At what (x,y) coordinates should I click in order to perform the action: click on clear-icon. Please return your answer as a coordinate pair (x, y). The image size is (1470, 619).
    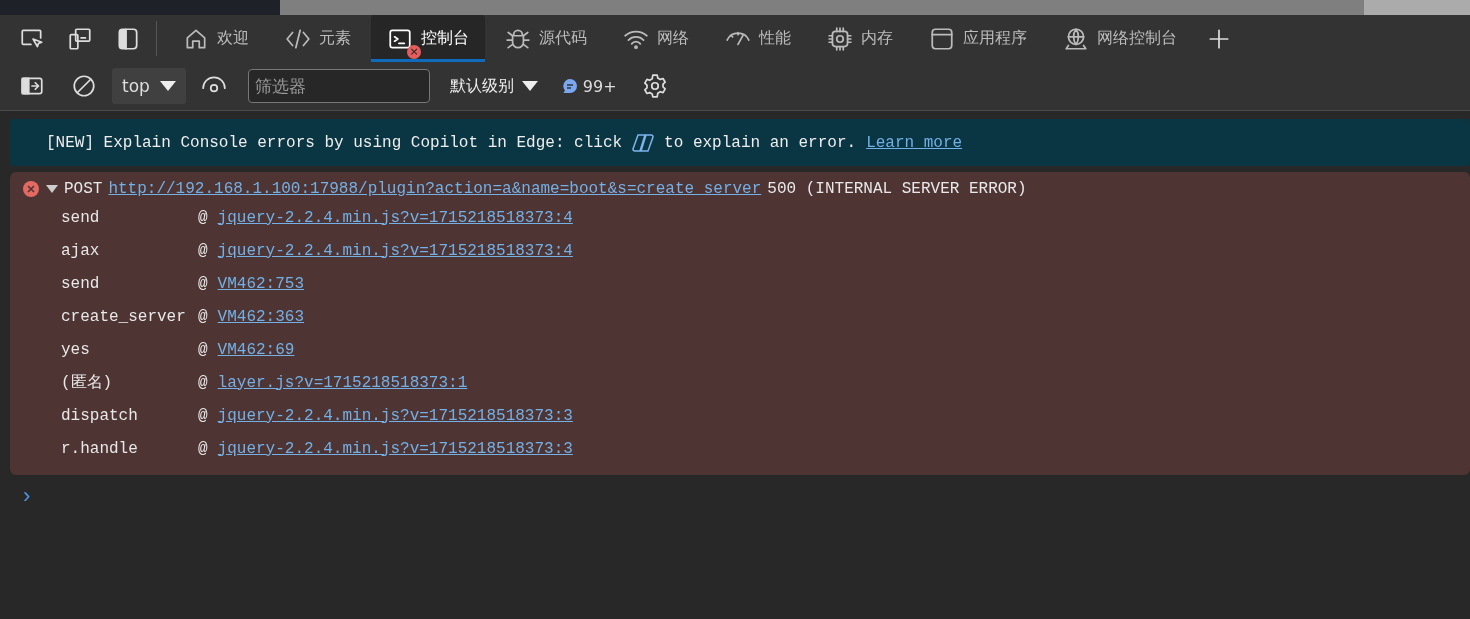
    Looking at the image, I should click on (84, 86).